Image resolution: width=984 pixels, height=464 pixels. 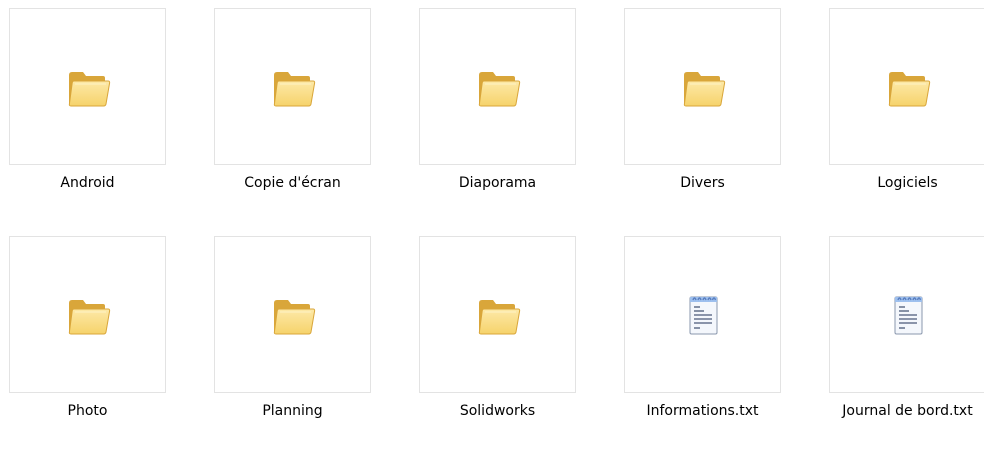 I want to click on file-item-planning: Planning, so click(x=292, y=346).